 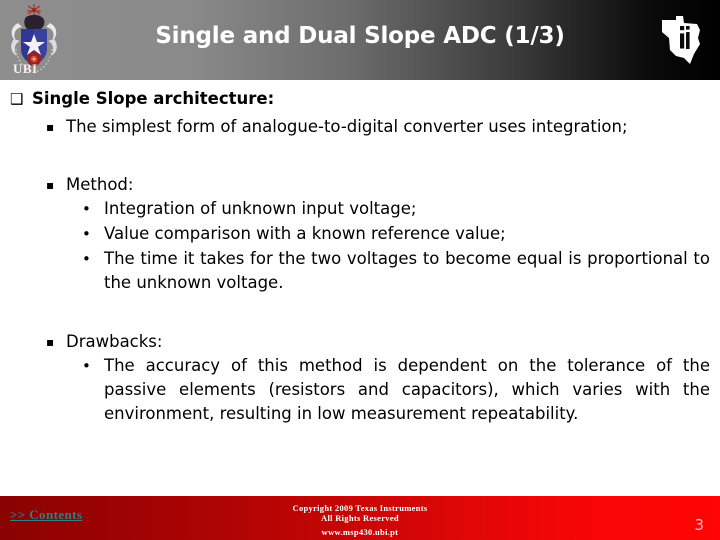 I want to click on slide-header: UBI Single and Dual Slope ADC (1/3), so click(x=360, y=40).